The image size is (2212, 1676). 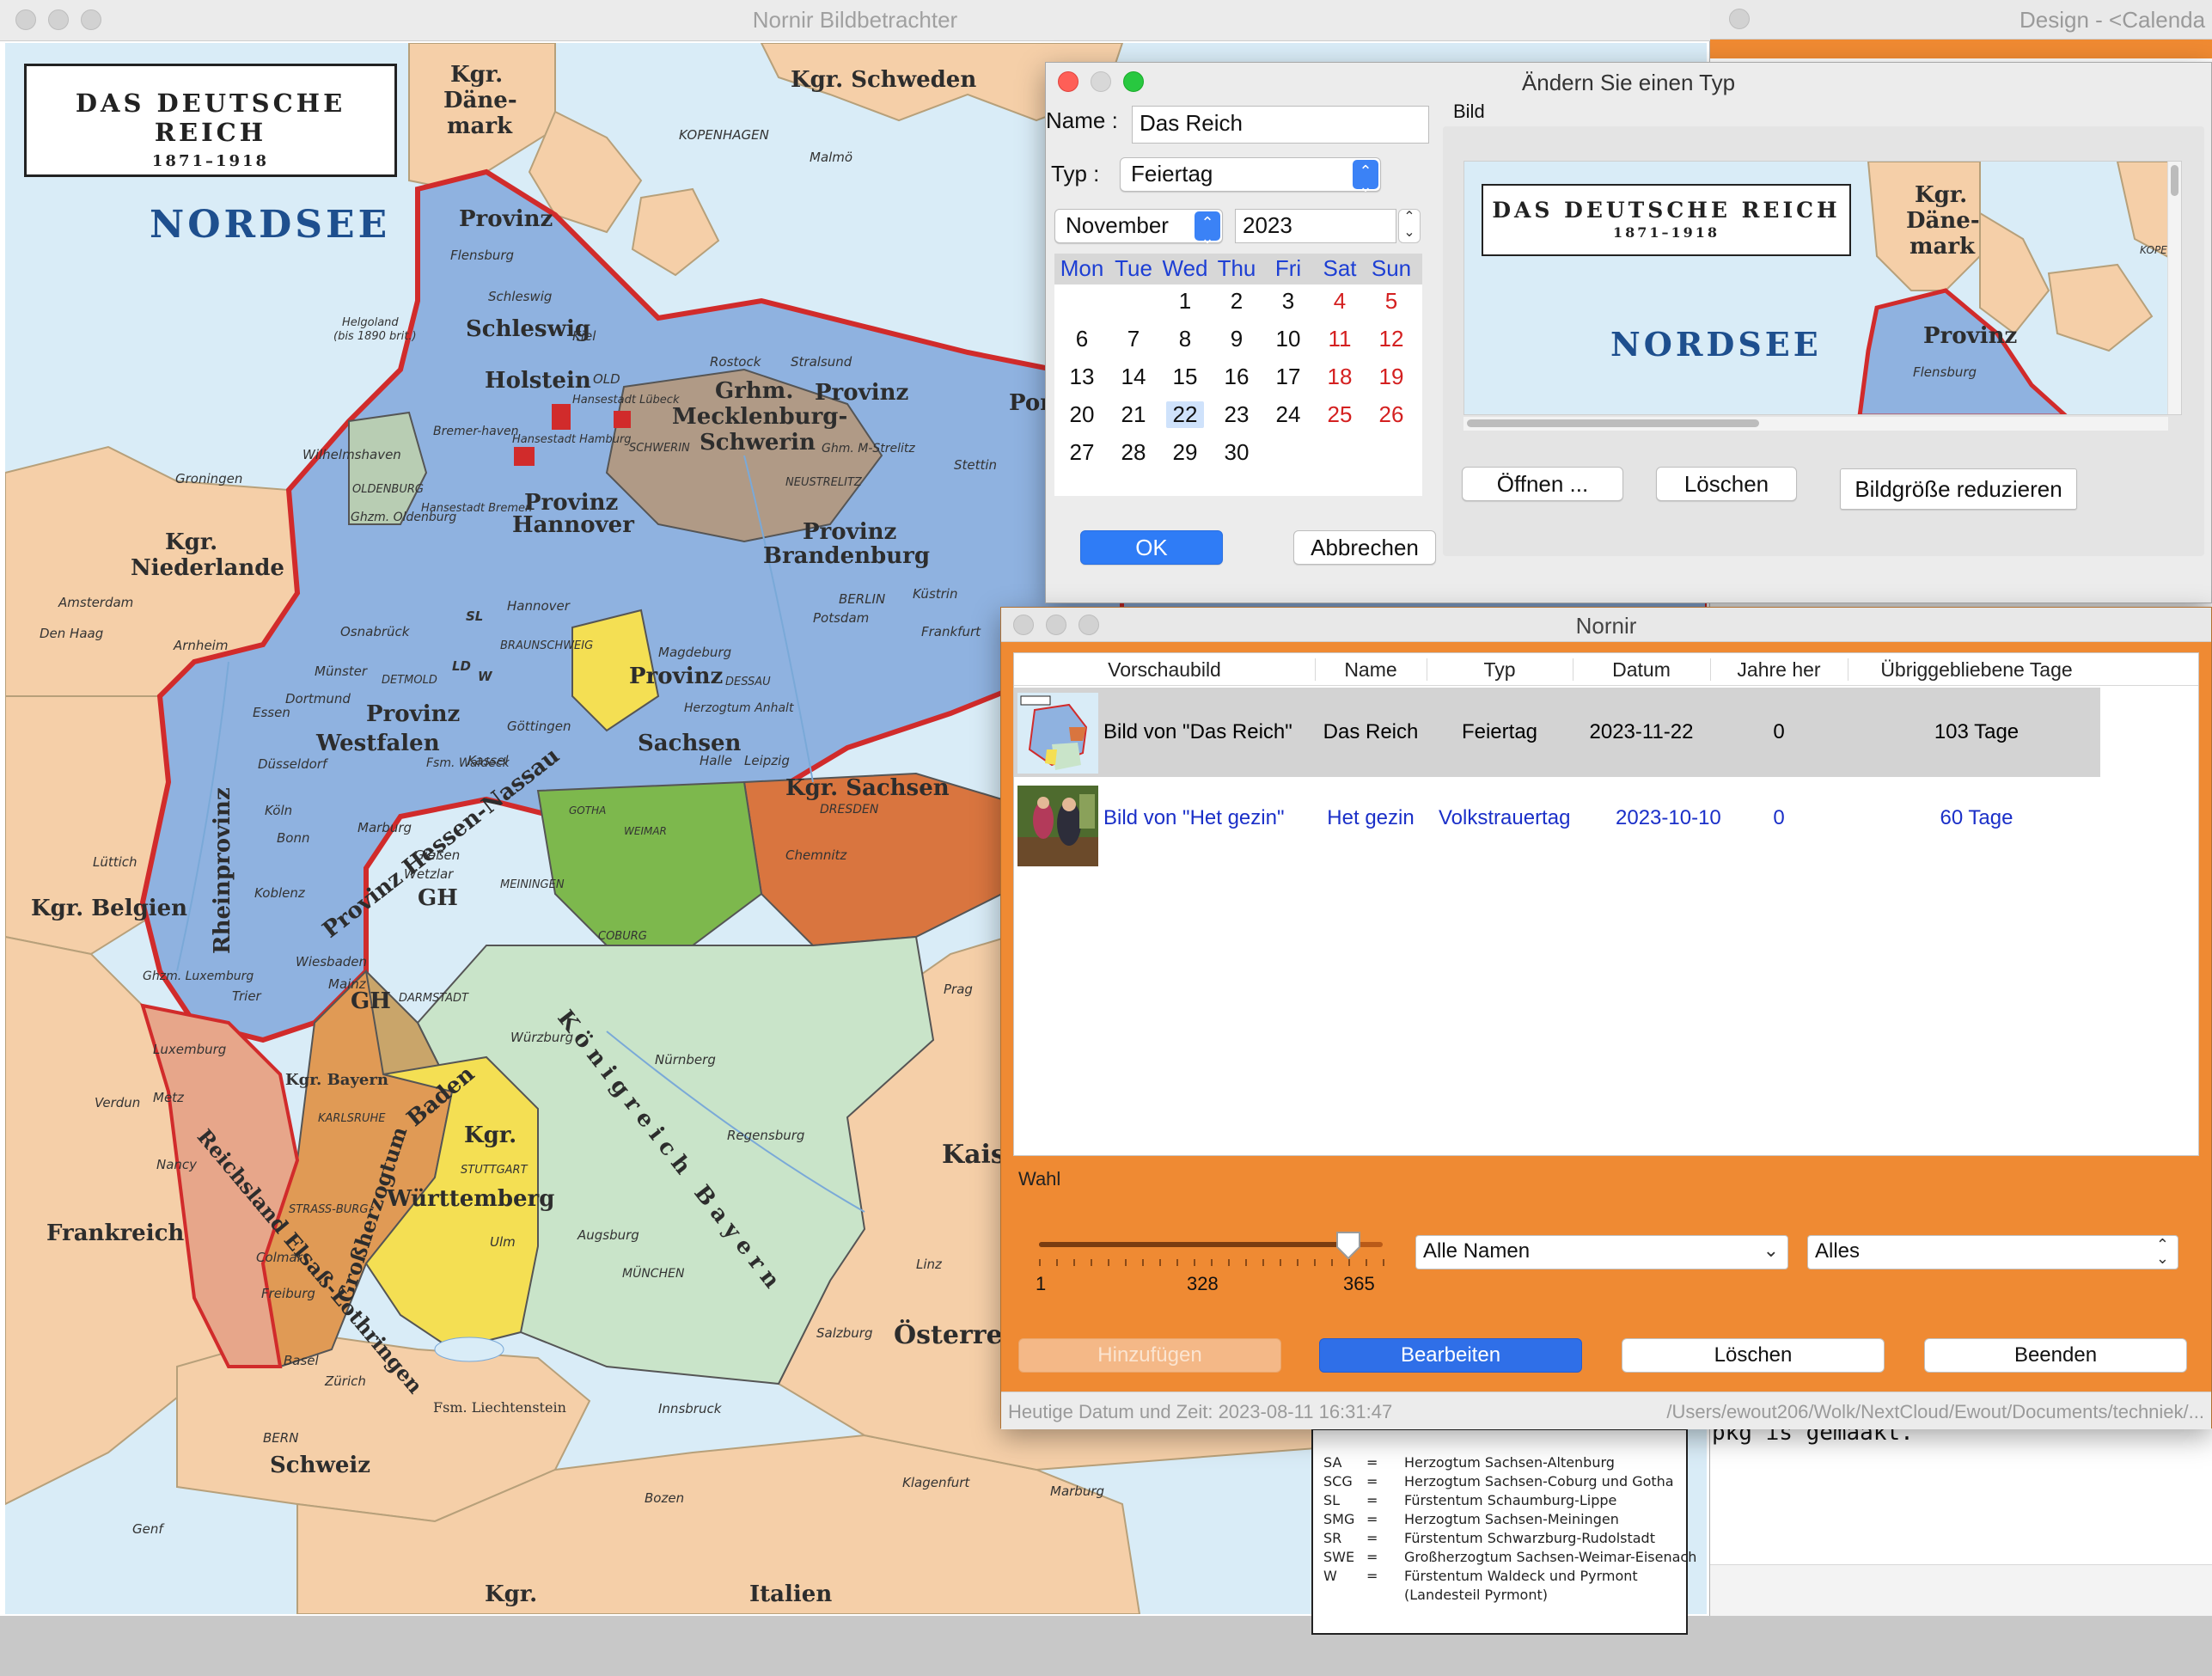 I want to click on map-label: Frankreich, so click(x=116, y=1233).